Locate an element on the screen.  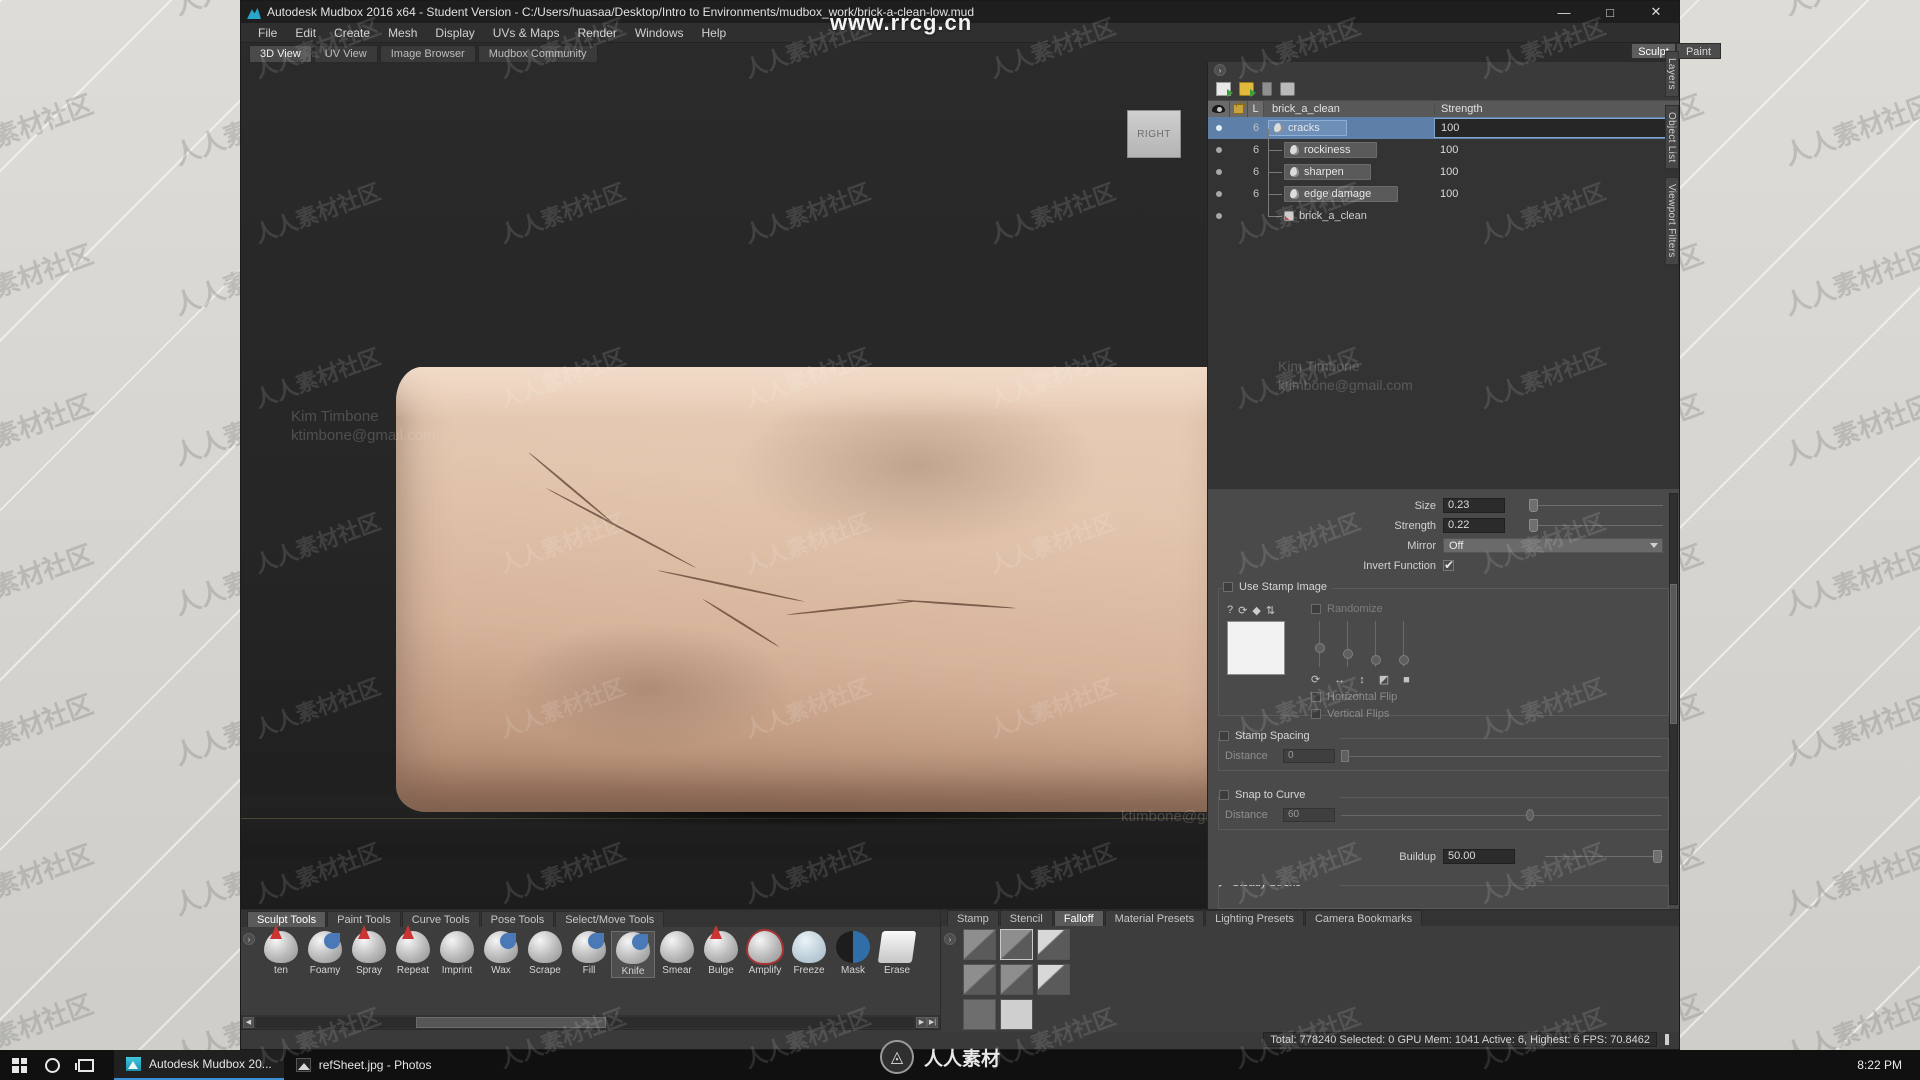
tool-fill: Fill is located at coordinates (589, 953).